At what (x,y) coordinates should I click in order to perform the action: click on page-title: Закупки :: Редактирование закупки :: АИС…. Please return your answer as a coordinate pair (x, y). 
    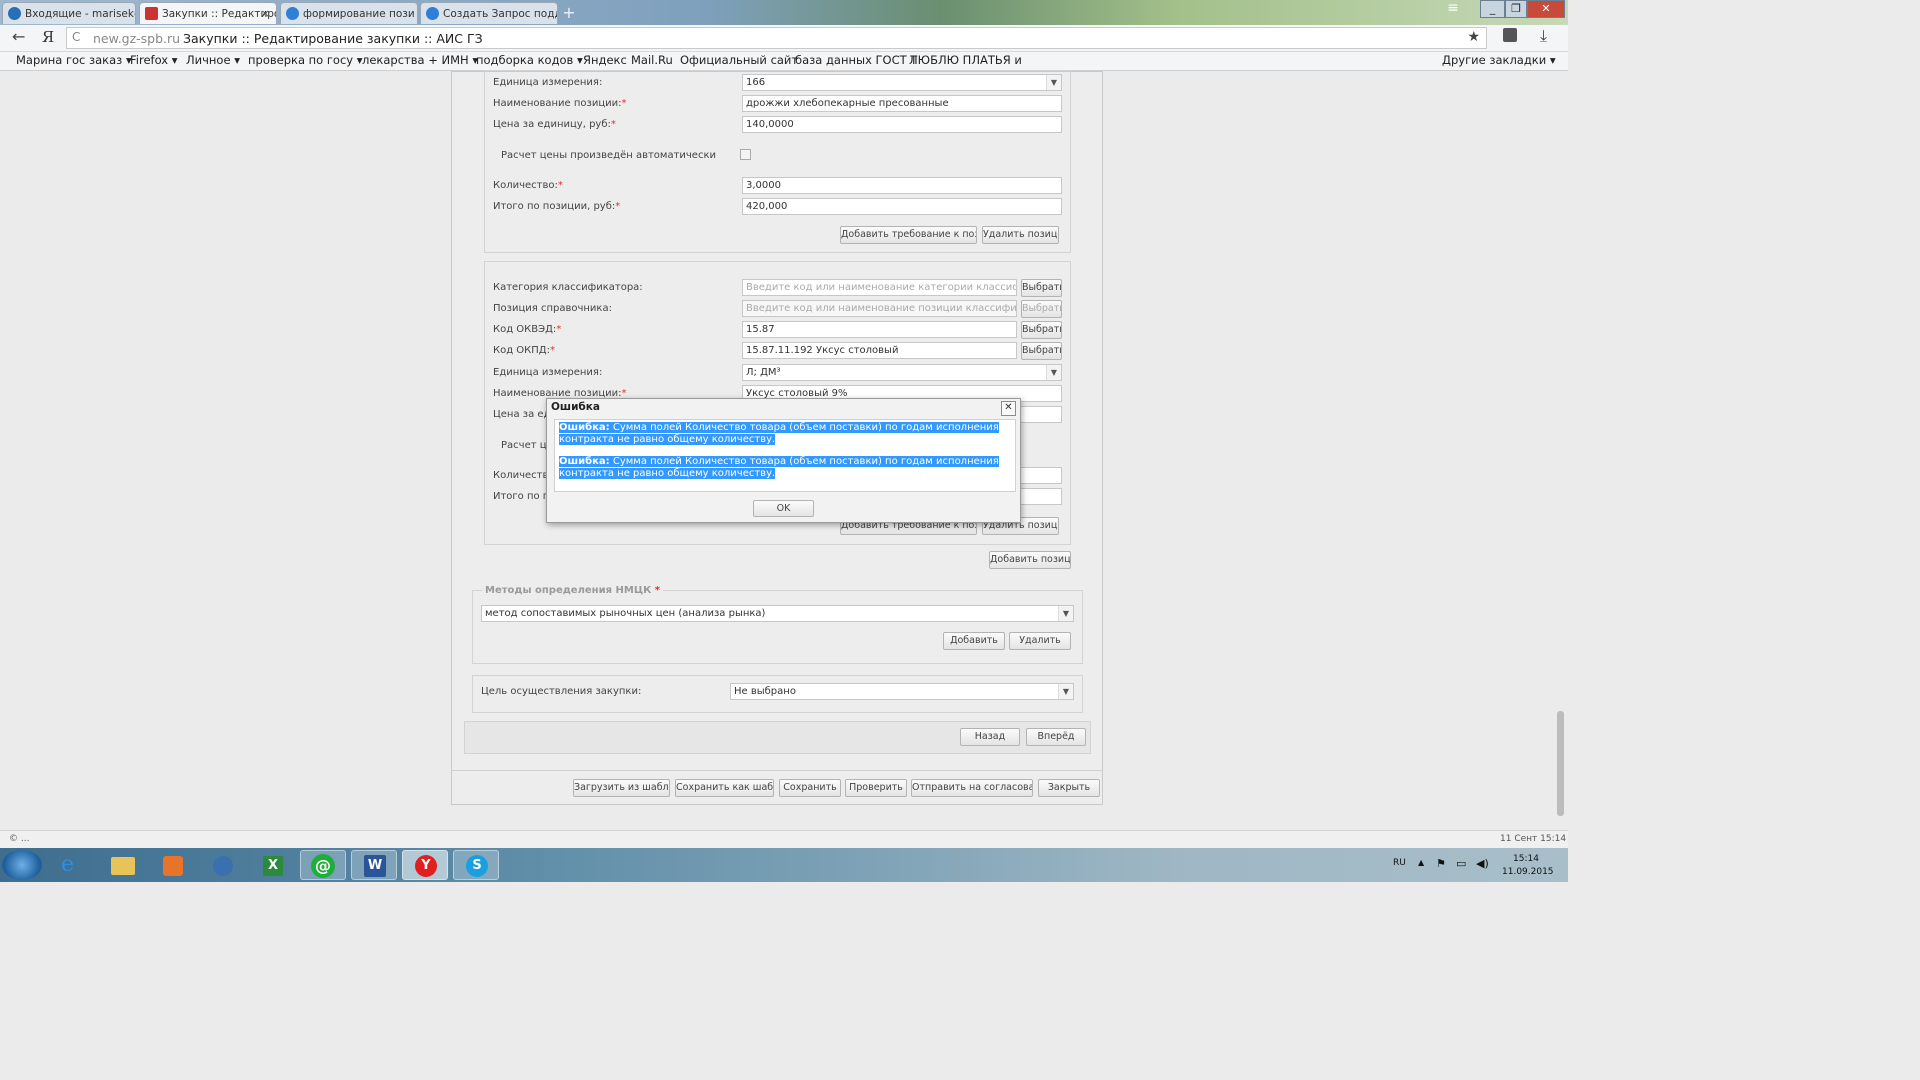
    Looking at the image, I should click on (333, 38).